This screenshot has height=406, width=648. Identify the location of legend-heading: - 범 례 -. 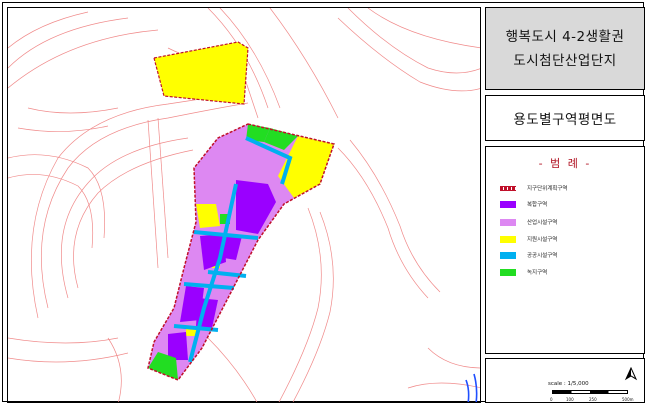
(565, 163).